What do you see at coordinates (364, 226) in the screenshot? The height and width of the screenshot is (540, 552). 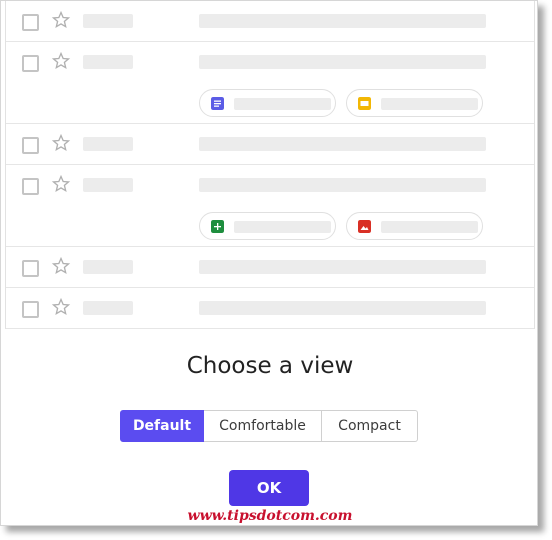 I see `image-icon` at bounding box center [364, 226].